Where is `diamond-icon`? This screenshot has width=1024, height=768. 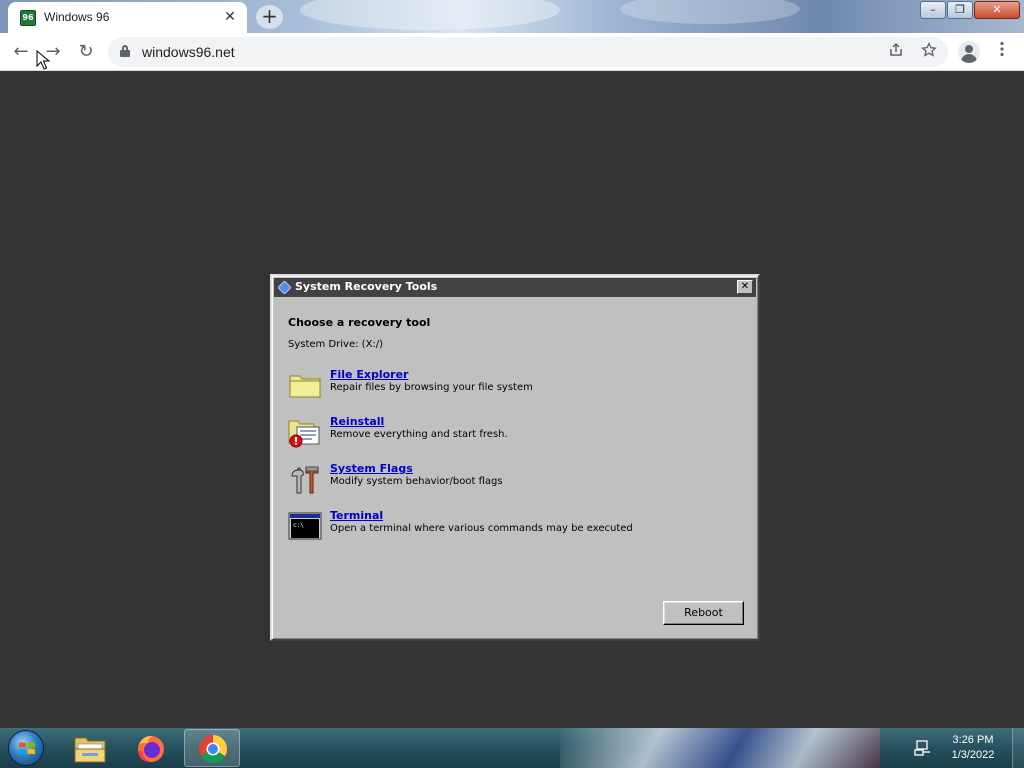 diamond-icon is located at coordinates (284, 287).